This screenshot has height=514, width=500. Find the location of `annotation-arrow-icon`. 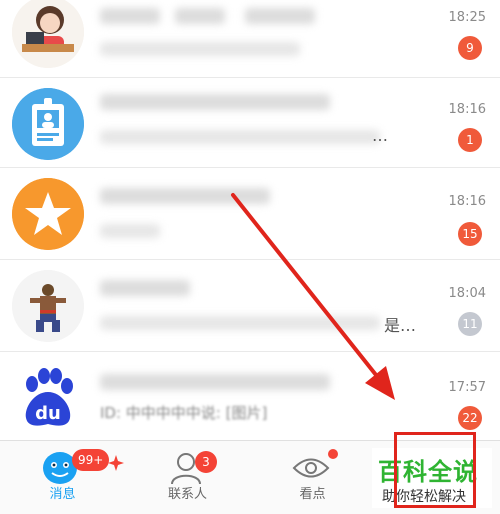

annotation-arrow-icon is located at coordinates (313, 296).